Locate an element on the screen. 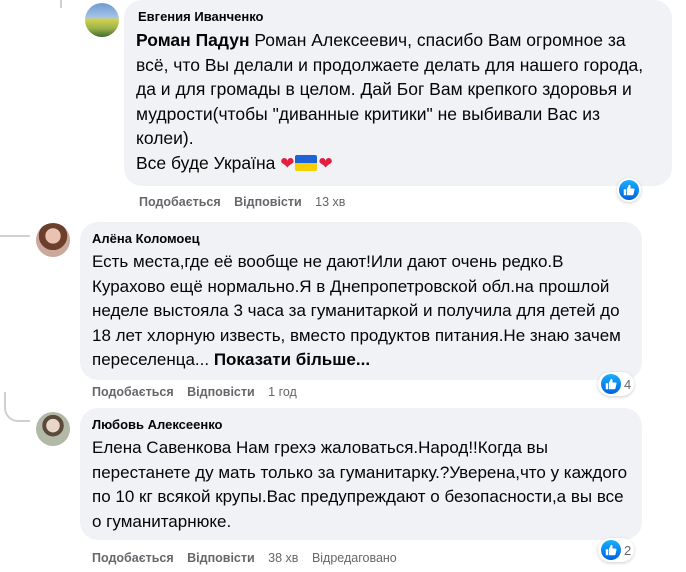 The width and height of the screenshot is (686, 572). reaction-count: 4 is located at coordinates (628, 384).